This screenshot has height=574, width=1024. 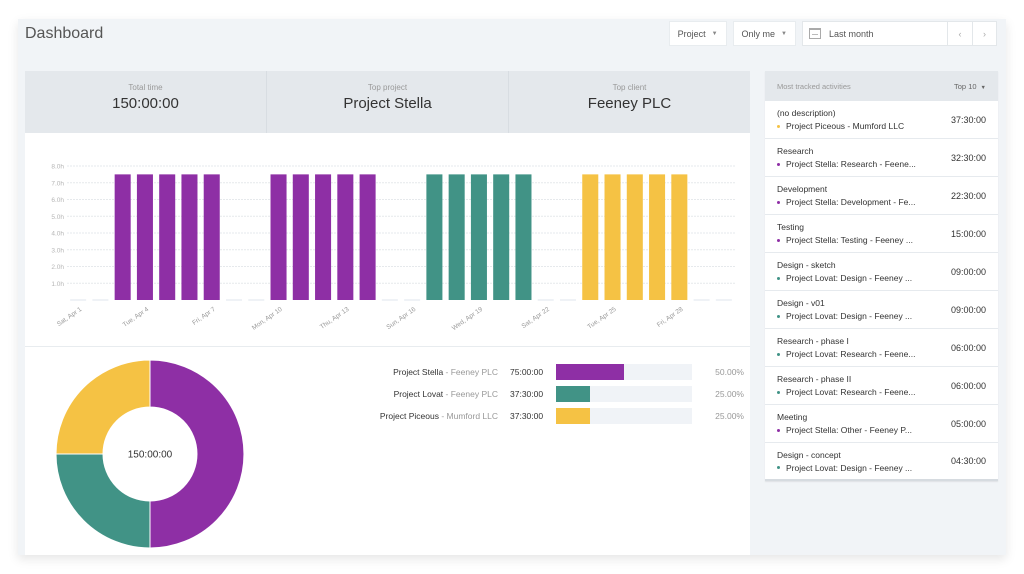 I want to click on chevron-right-icon: ›, so click(x=984, y=33).